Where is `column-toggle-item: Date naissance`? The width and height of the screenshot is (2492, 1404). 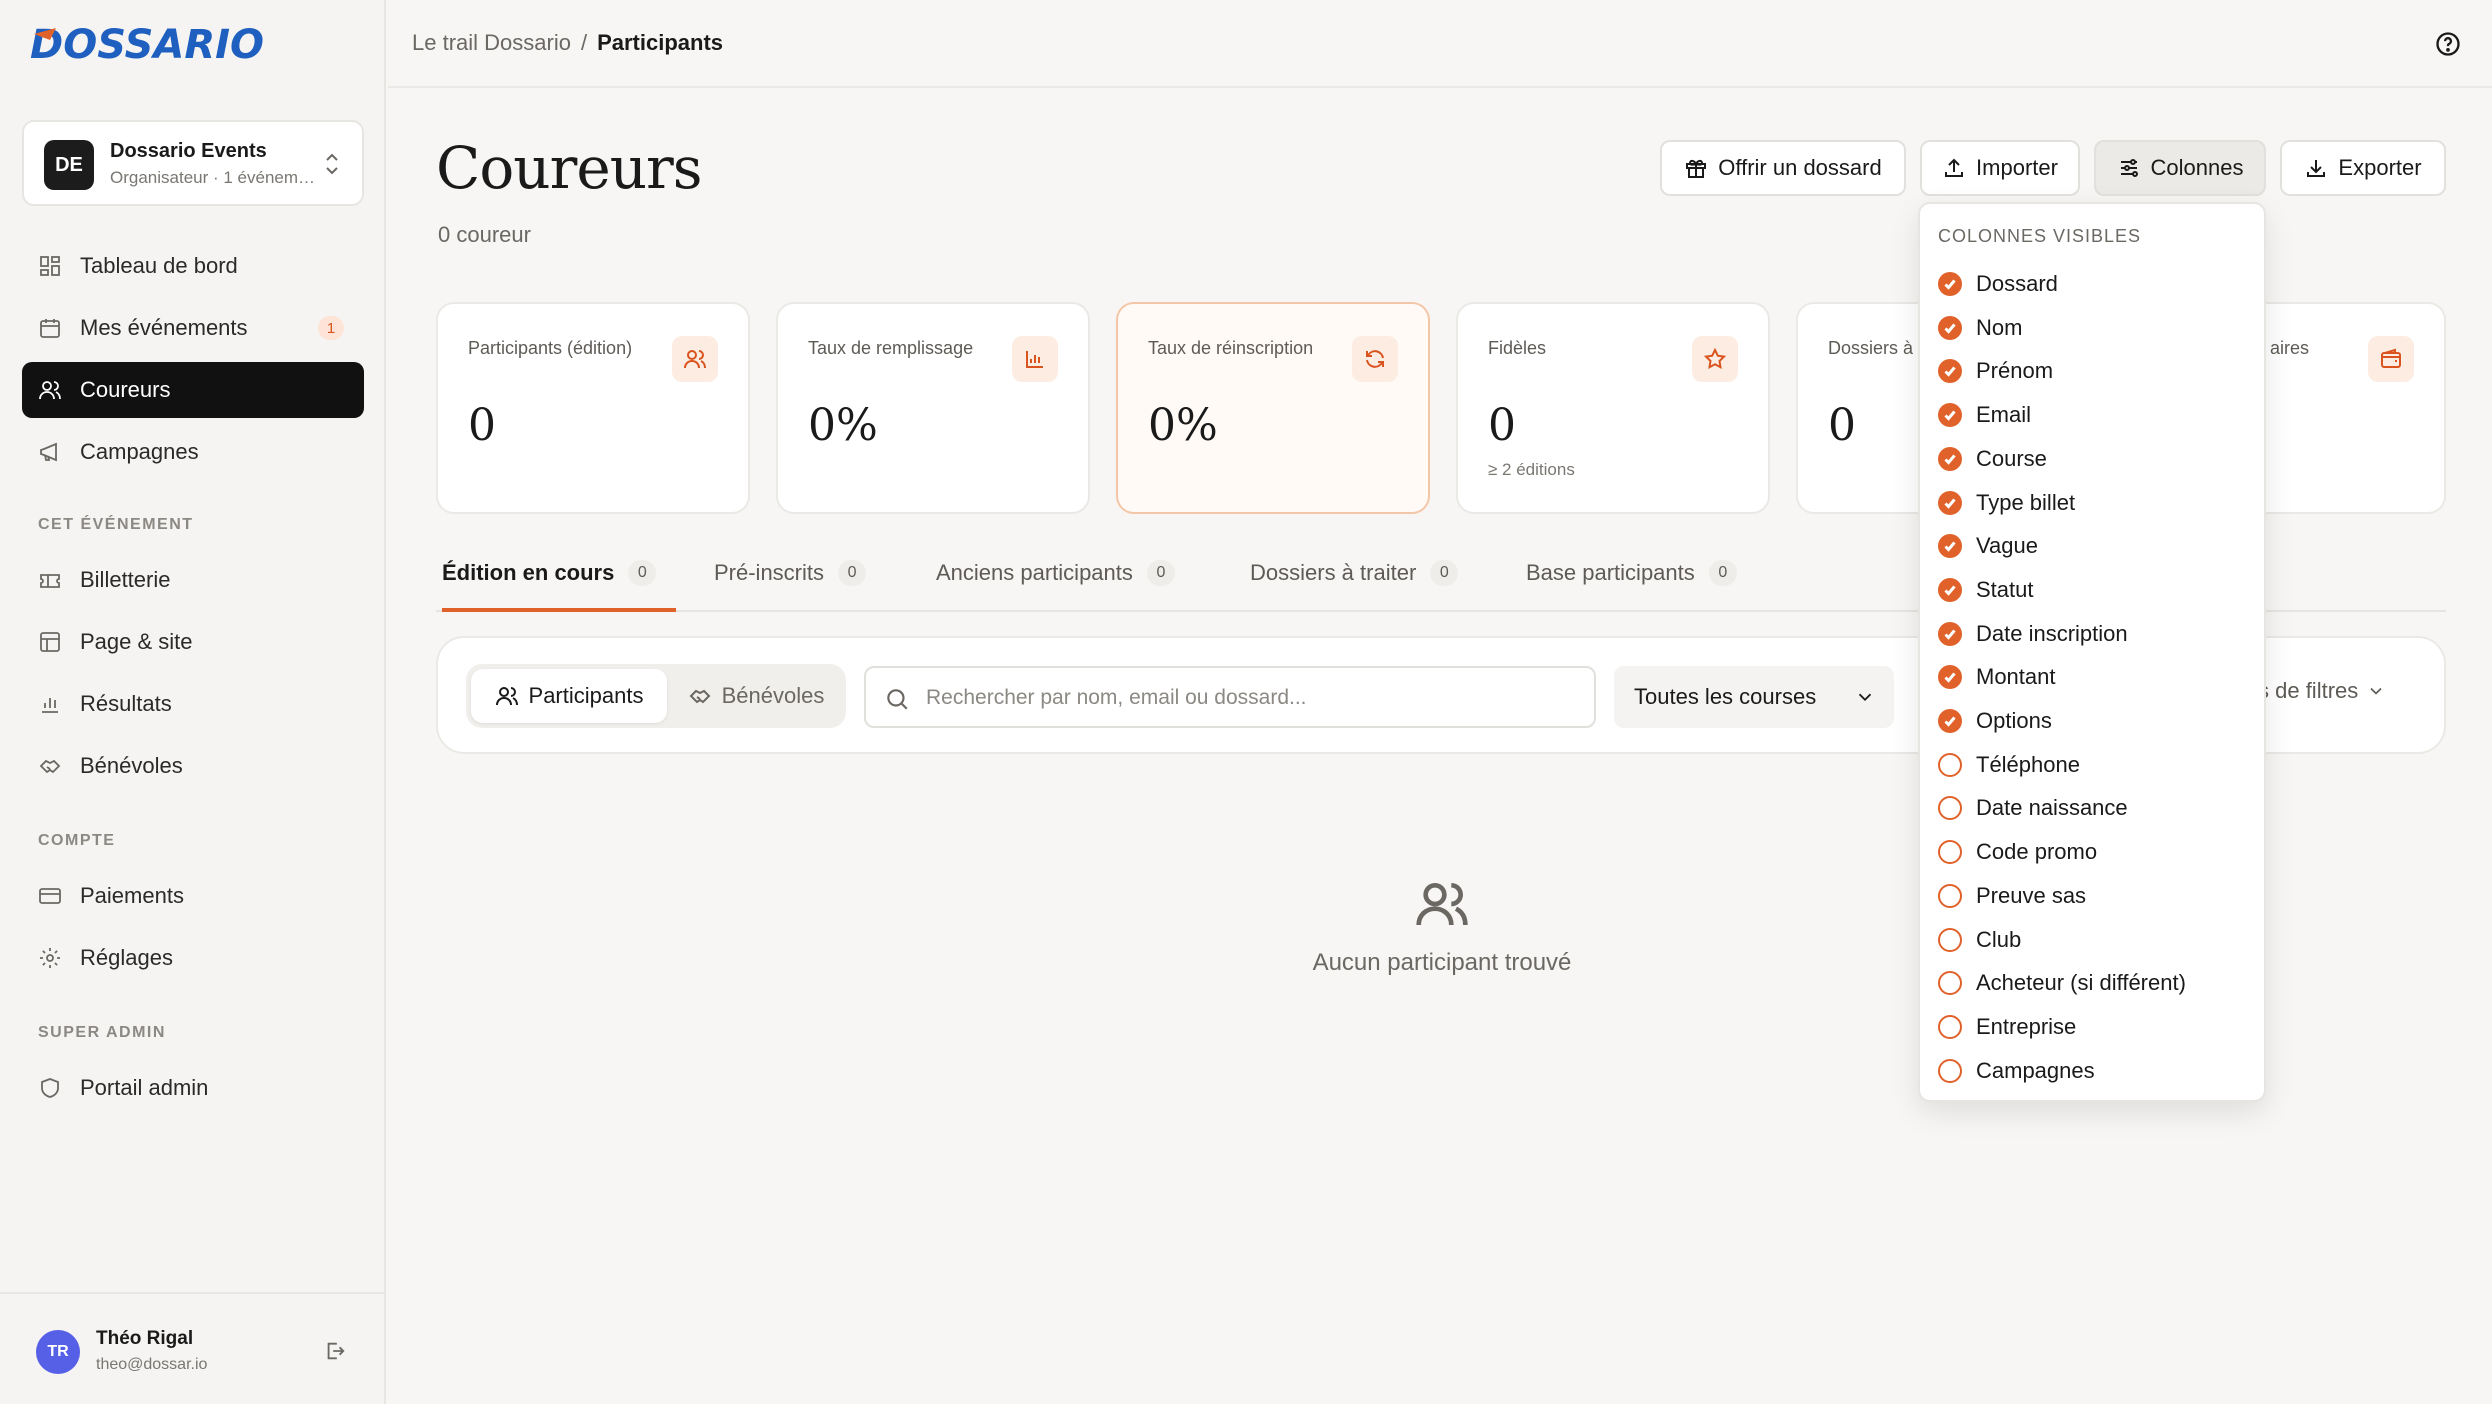 column-toggle-item: Date naissance is located at coordinates (2033, 808).